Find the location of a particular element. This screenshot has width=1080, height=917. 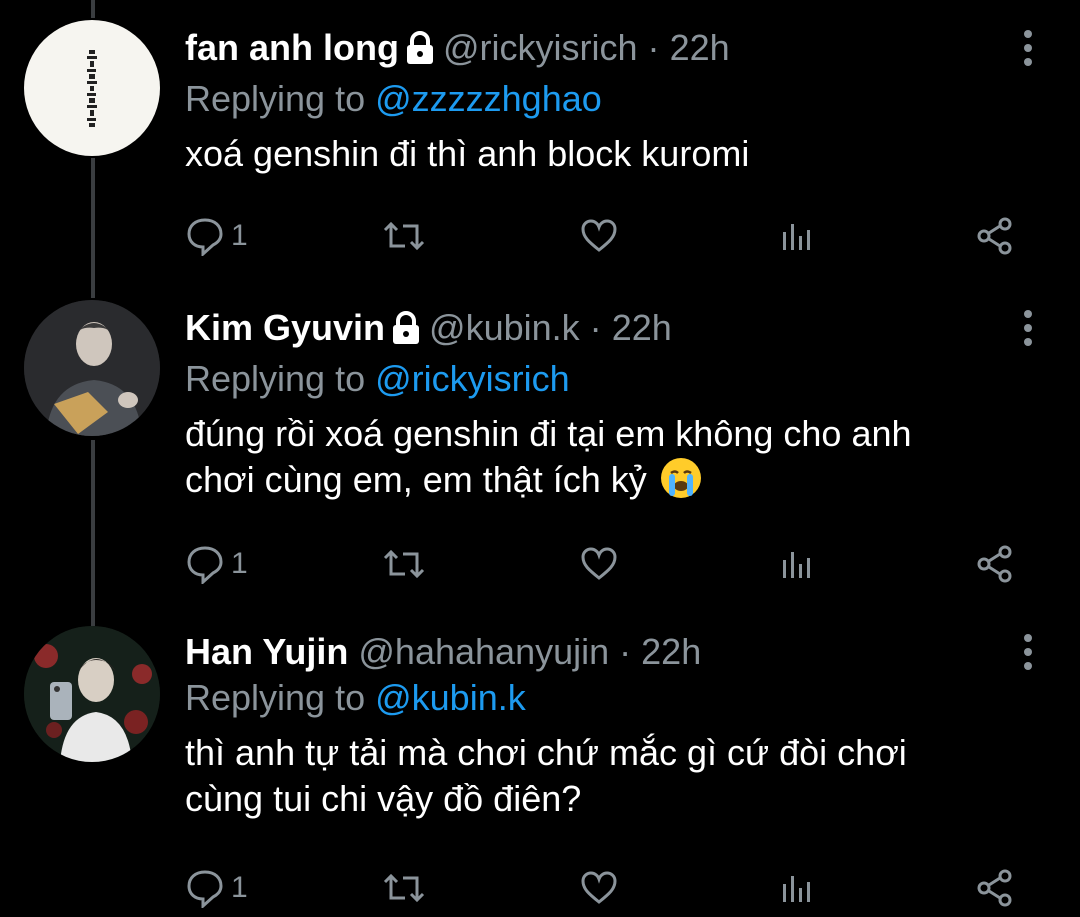

replying-to: Replying to @zzzzzhghao is located at coordinates (602, 99).